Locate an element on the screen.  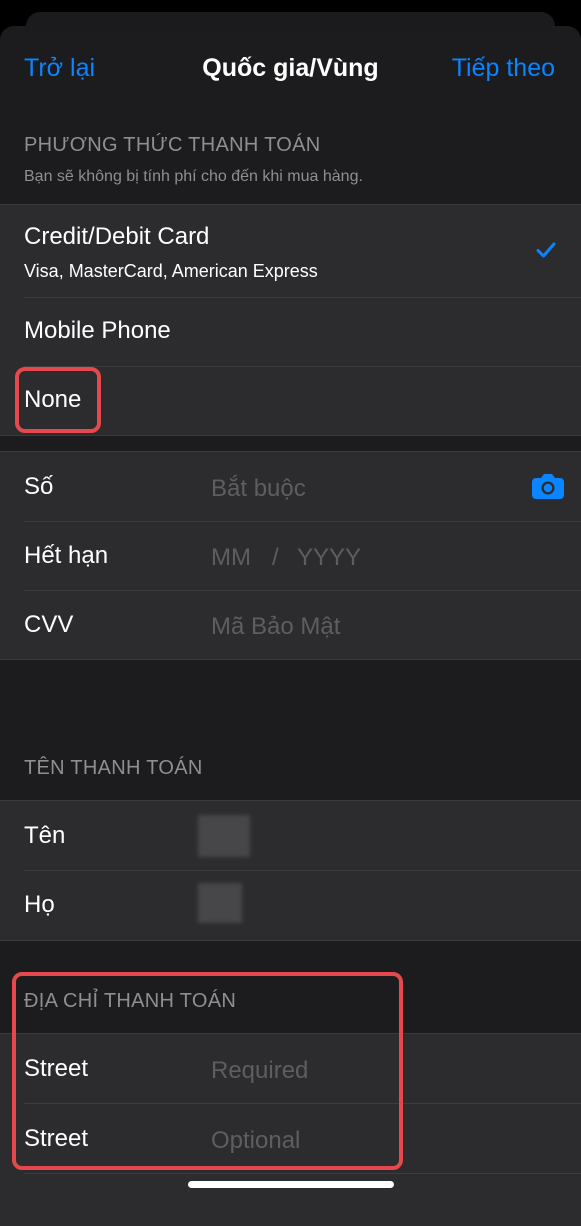
home-indicator is located at coordinates (291, 1184).